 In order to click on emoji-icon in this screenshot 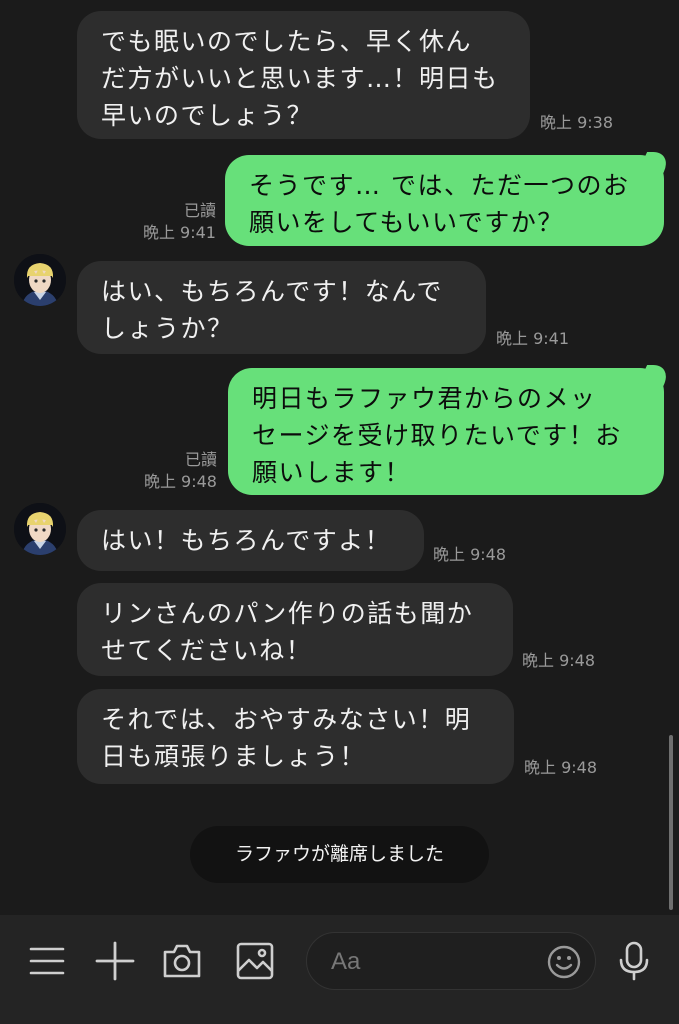, I will do `click(564, 962)`.